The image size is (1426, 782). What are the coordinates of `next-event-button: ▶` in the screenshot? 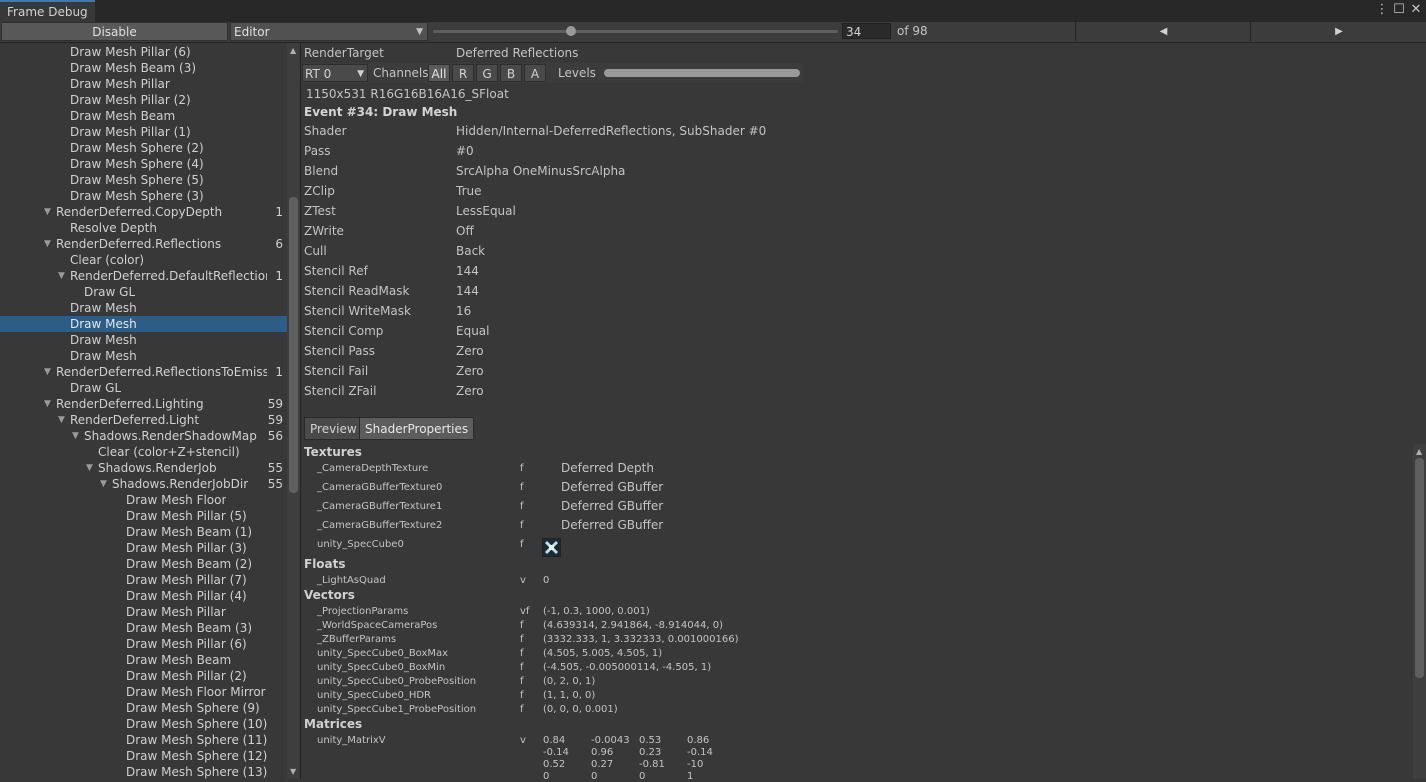 It's located at (1338, 31).